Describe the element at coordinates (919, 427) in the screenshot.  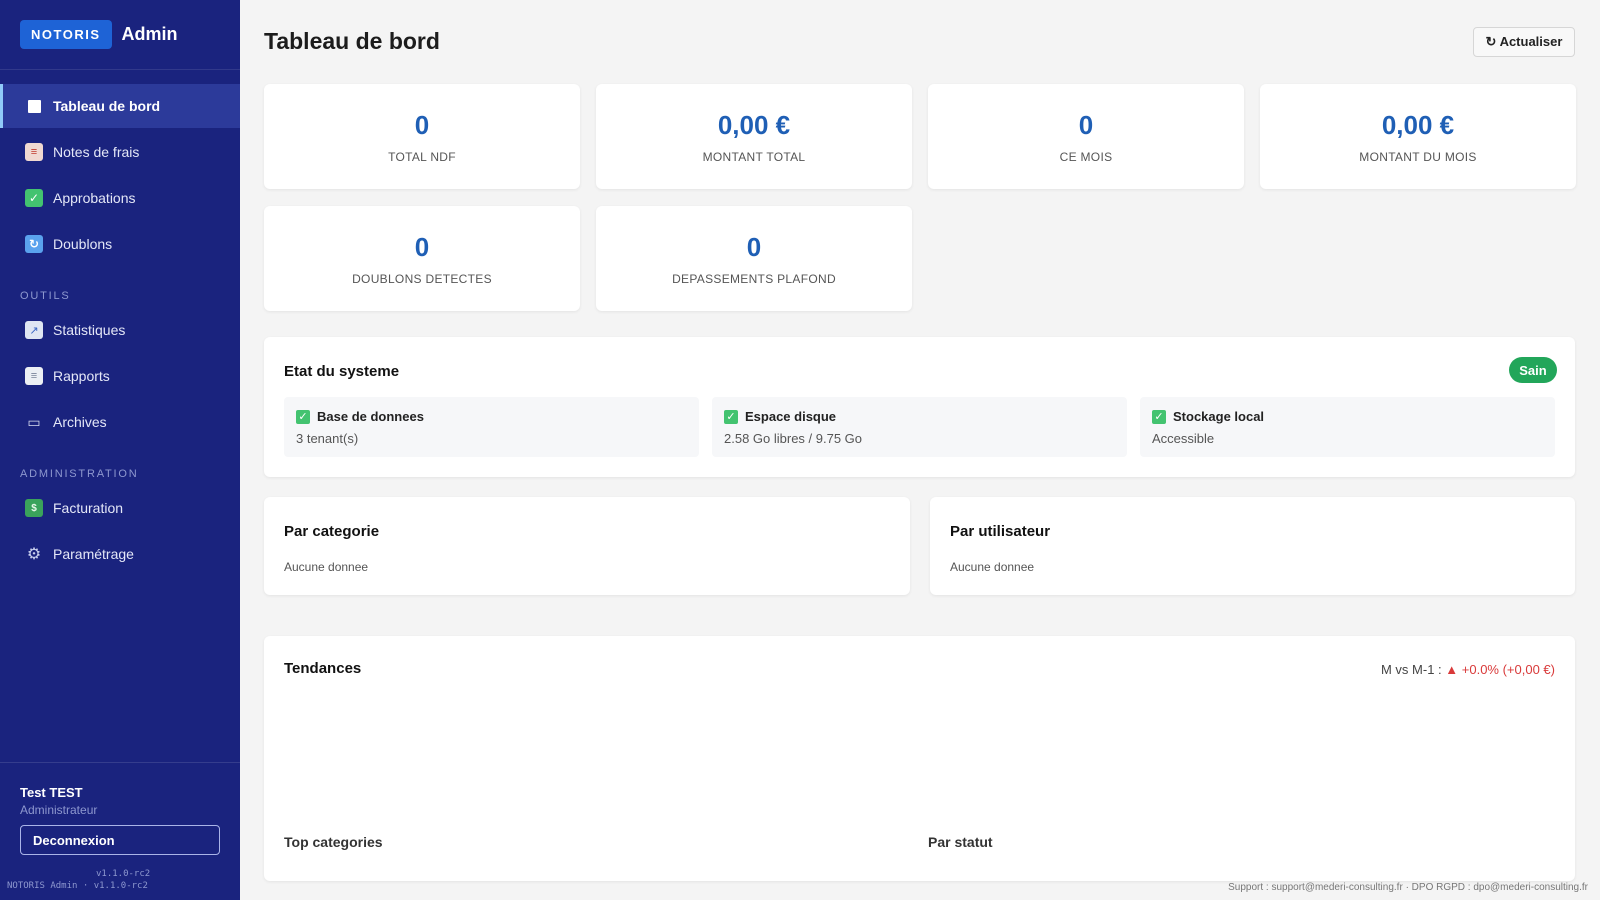
I see `system-item-disk: ✓ Espace disque 2.58 Go libres / 9.75 Go` at that location.